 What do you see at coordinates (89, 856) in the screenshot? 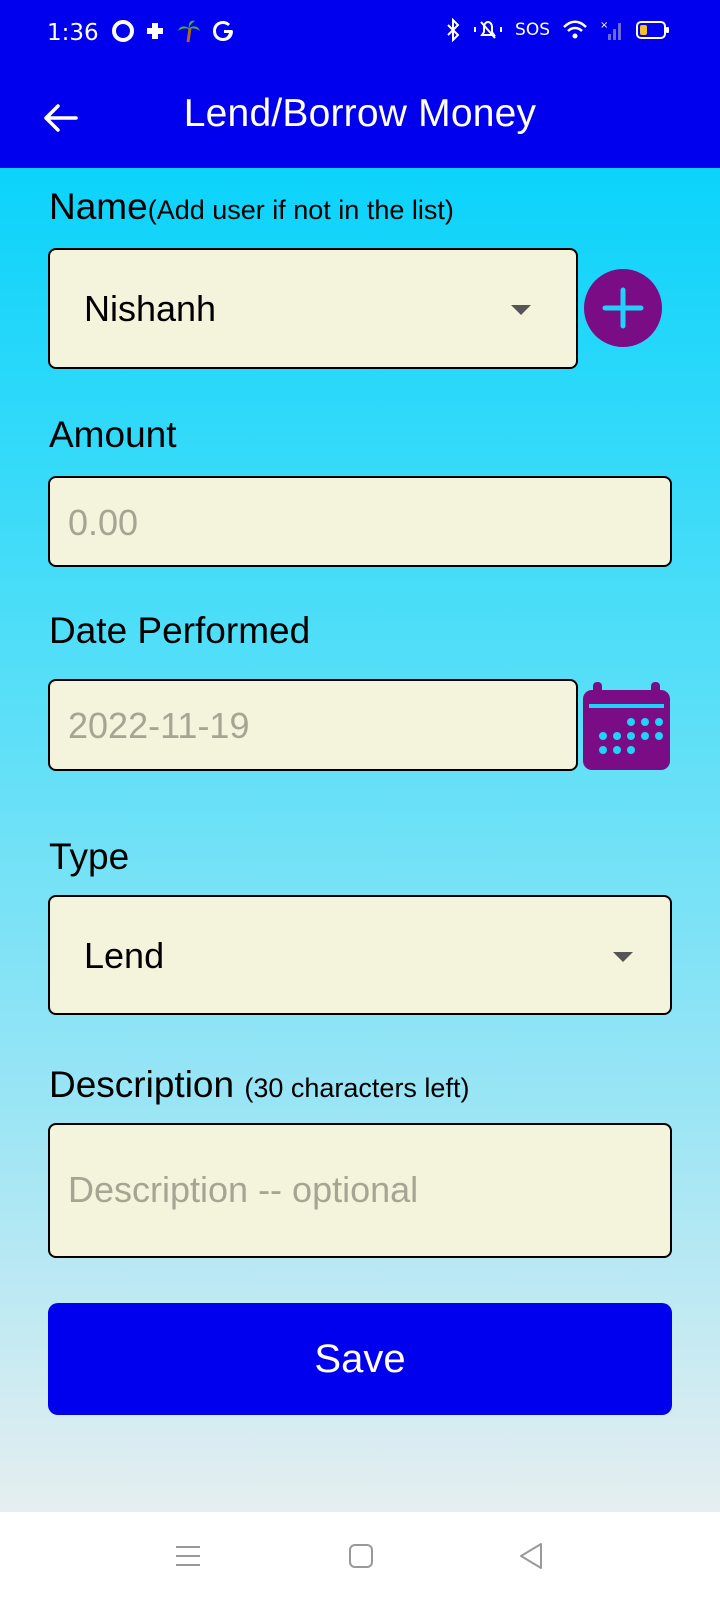
I see `type-label: Type` at bounding box center [89, 856].